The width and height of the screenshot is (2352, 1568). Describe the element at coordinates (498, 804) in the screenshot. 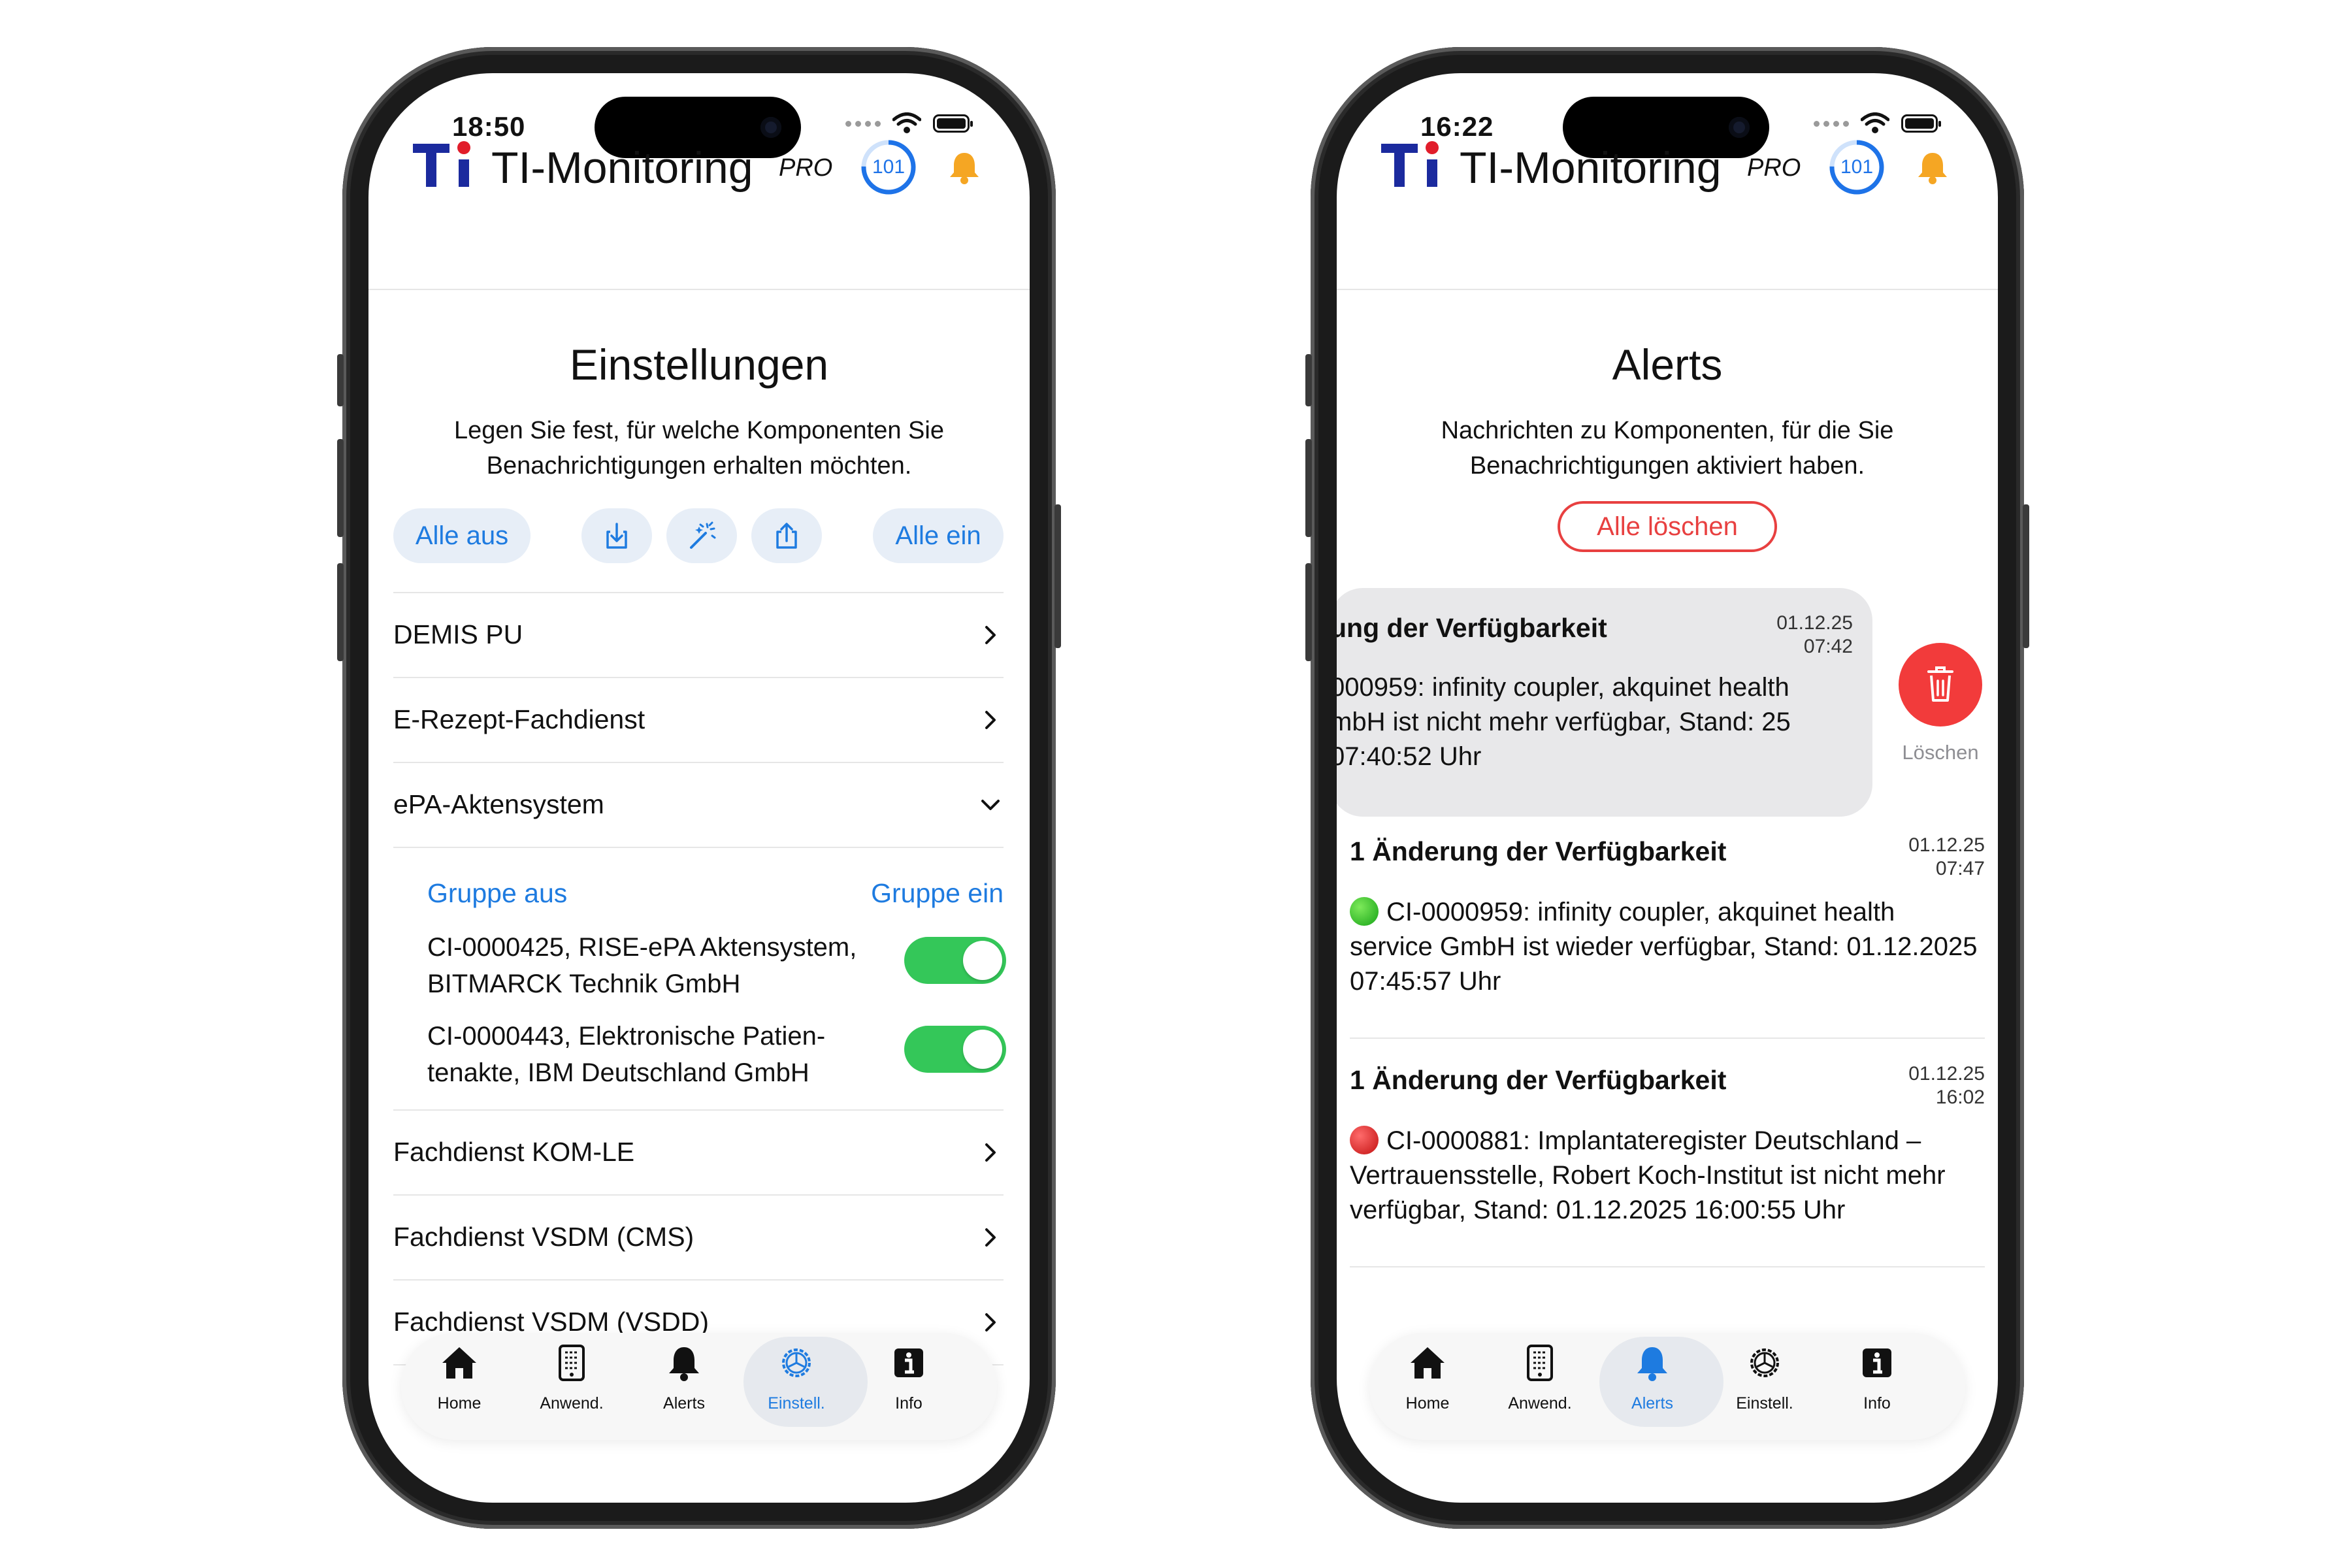

I see `row-label: ePA-Aktensystem` at that location.